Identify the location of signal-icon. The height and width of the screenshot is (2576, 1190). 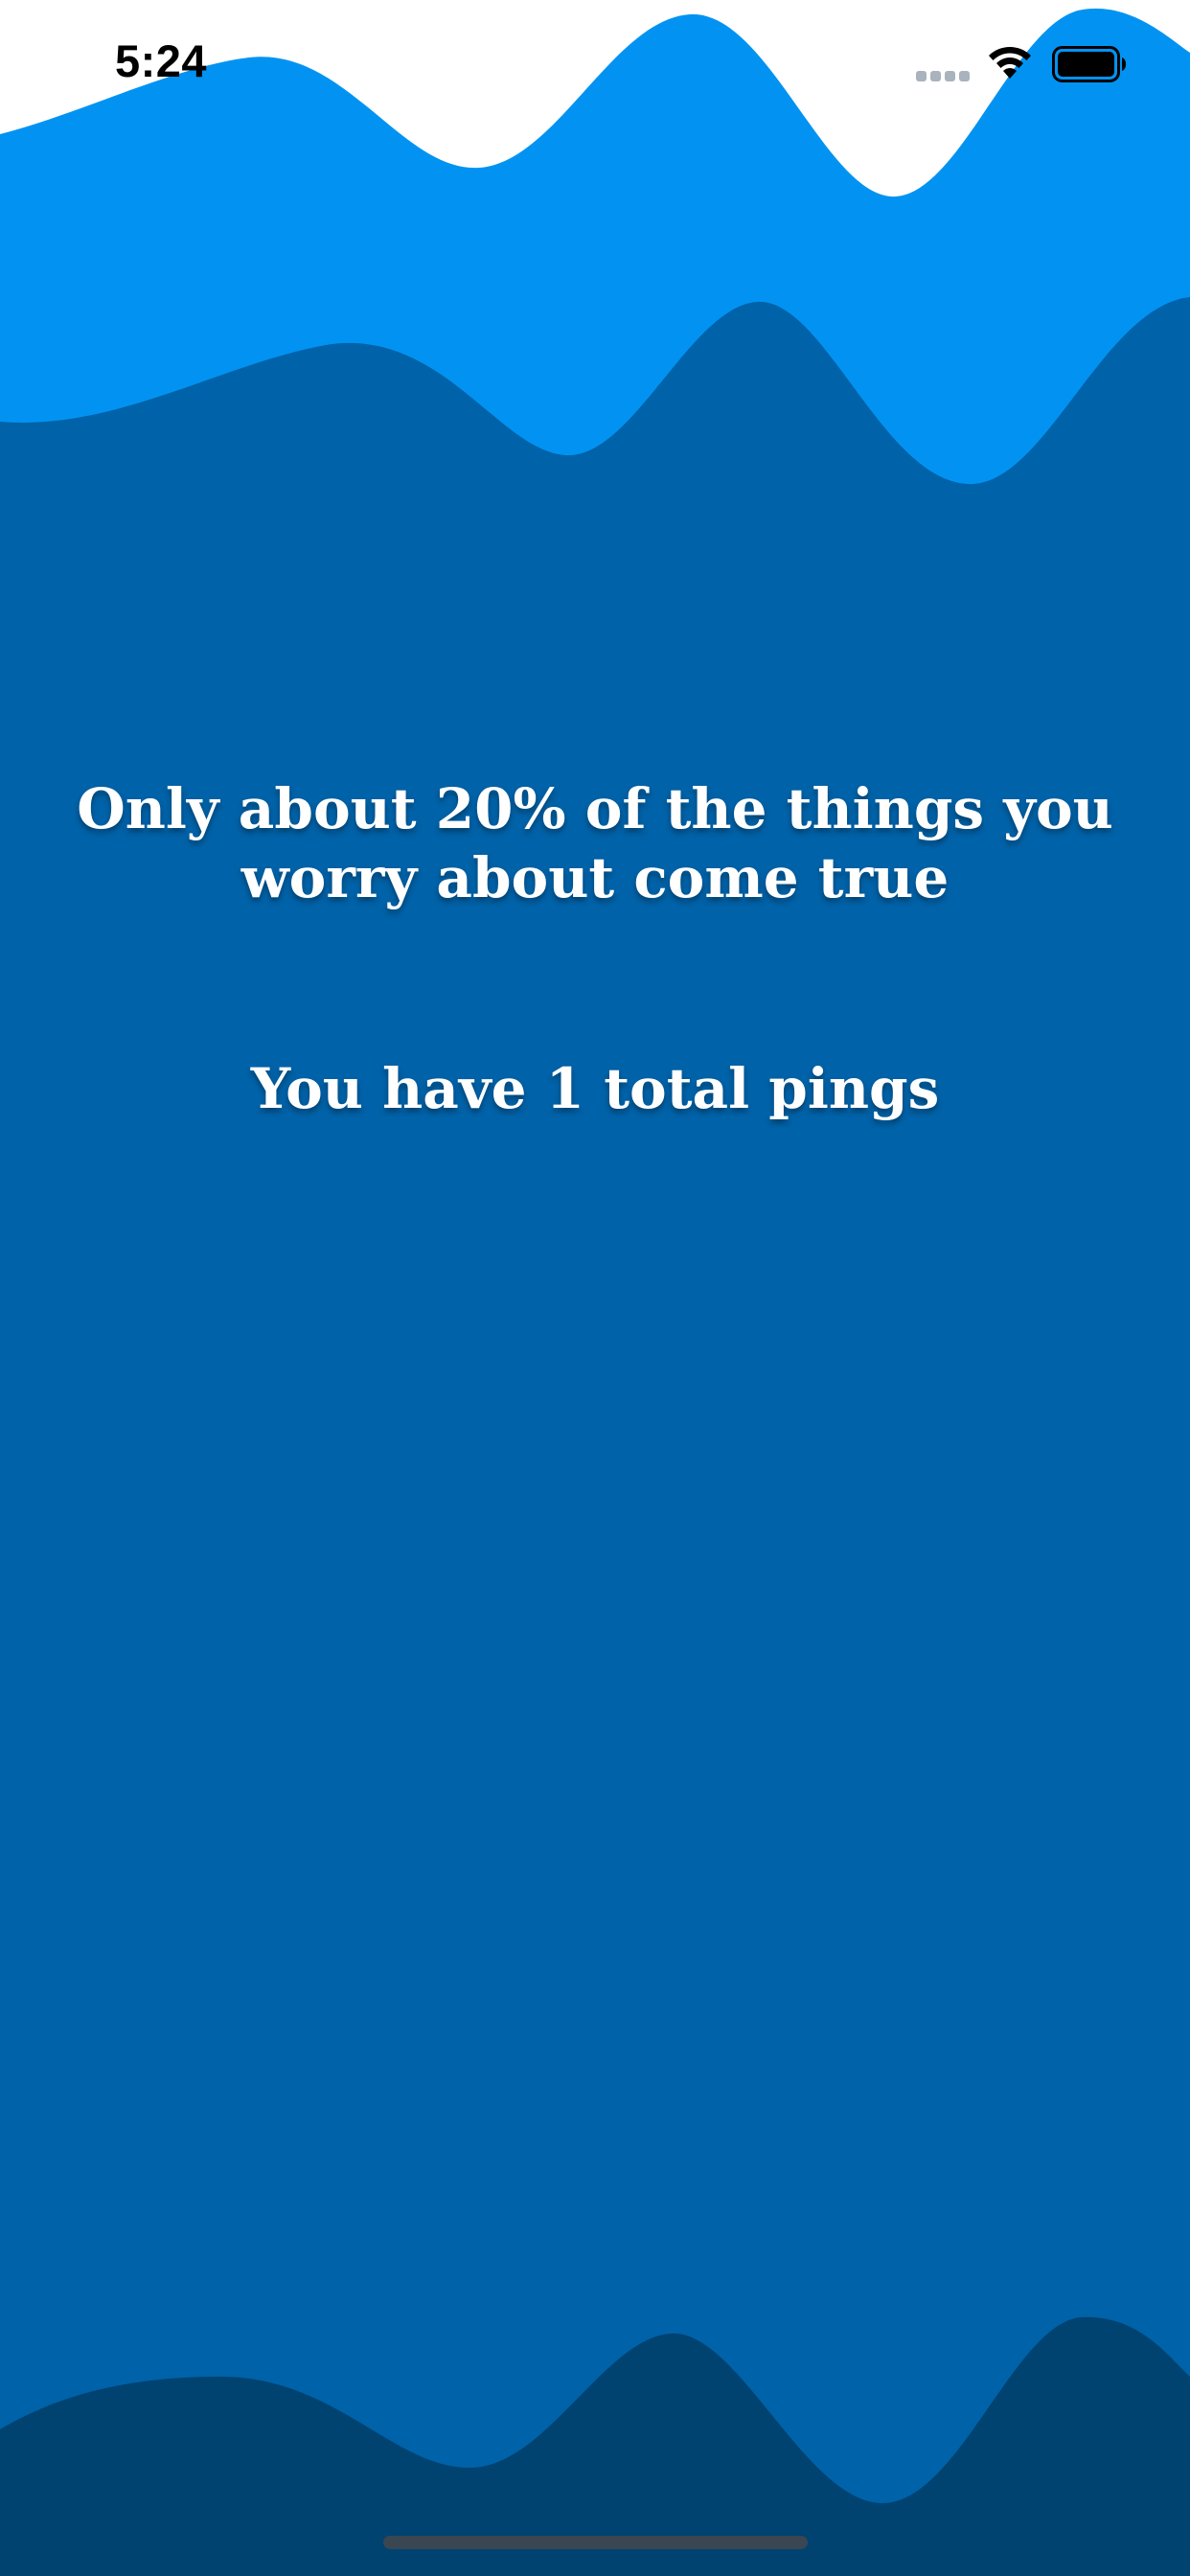
(944, 76).